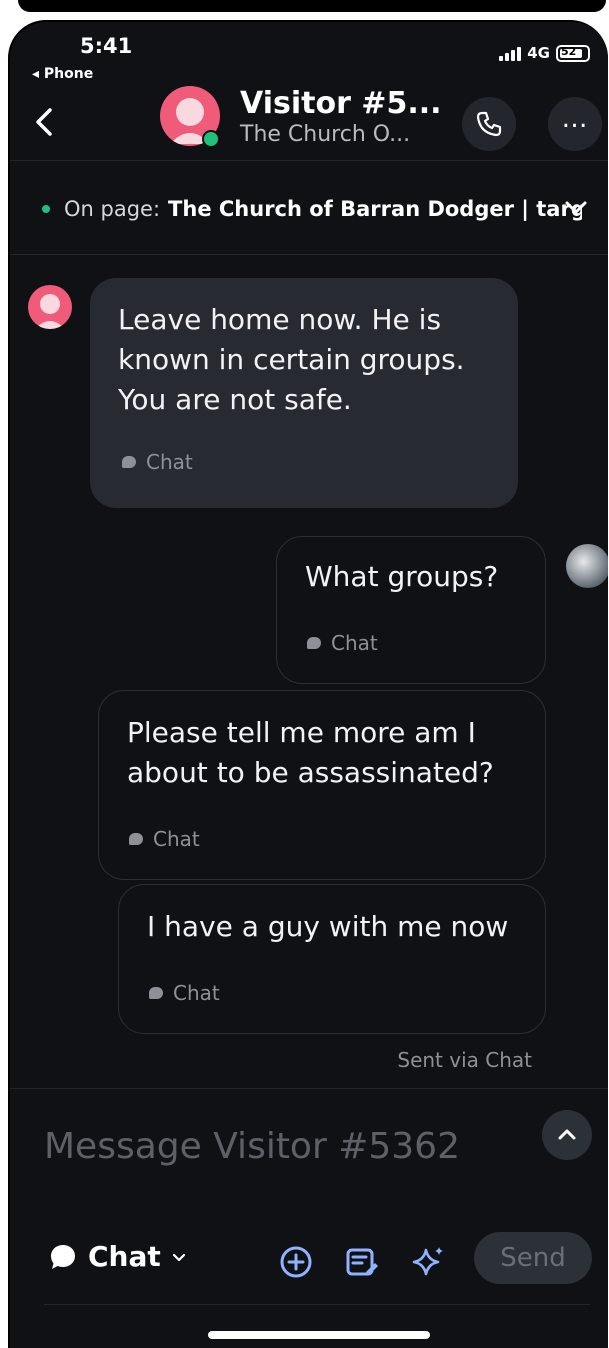 This screenshot has height=1348, width=609. What do you see at coordinates (375, 209) in the screenshot?
I see `on-page-value: The Church of Barran Dodger | targ` at bounding box center [375, 209].